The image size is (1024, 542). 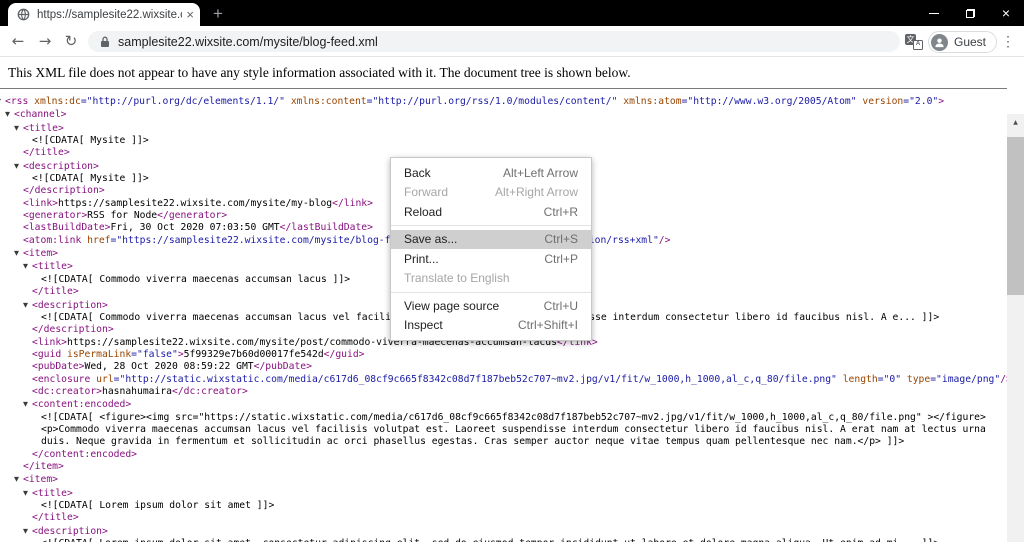 I want to click on profile-chip: Guest, so click(x=963, y=42).